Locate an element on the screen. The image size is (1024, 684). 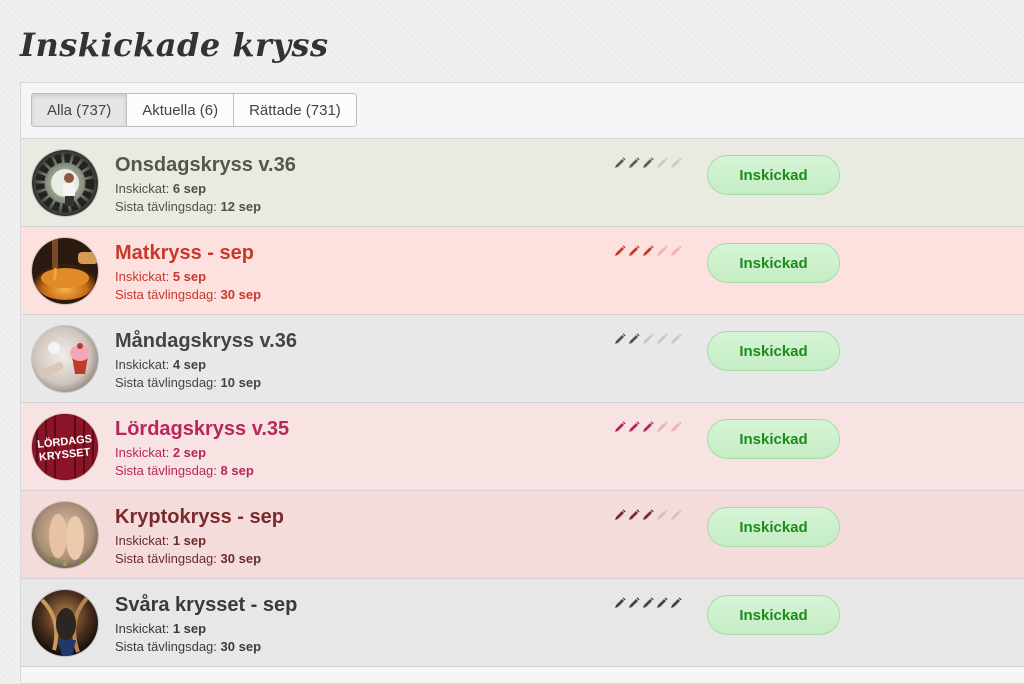
honey-bowl-image is located at coordinates (65, 271).